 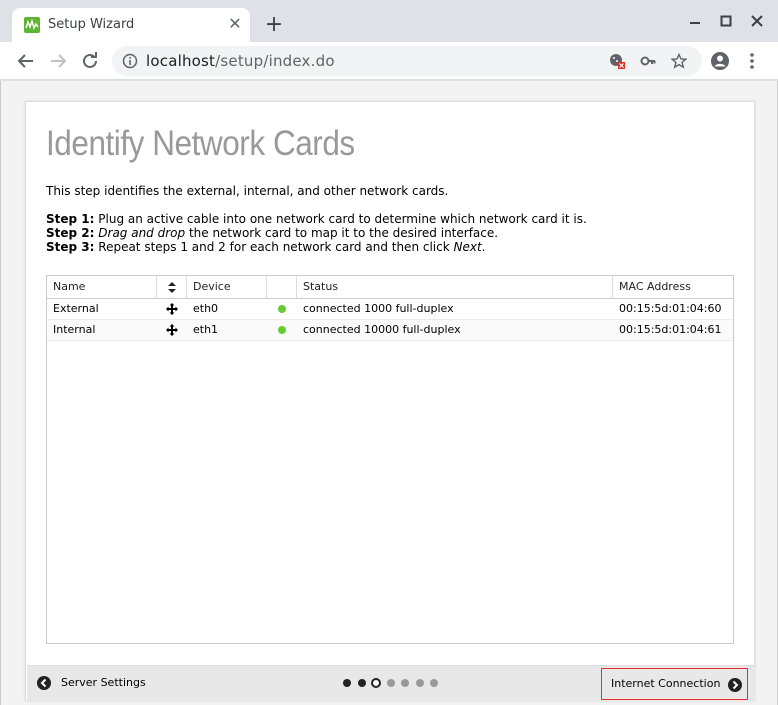 I want to click on column-header-name: Name, so click(x=102, y=287).